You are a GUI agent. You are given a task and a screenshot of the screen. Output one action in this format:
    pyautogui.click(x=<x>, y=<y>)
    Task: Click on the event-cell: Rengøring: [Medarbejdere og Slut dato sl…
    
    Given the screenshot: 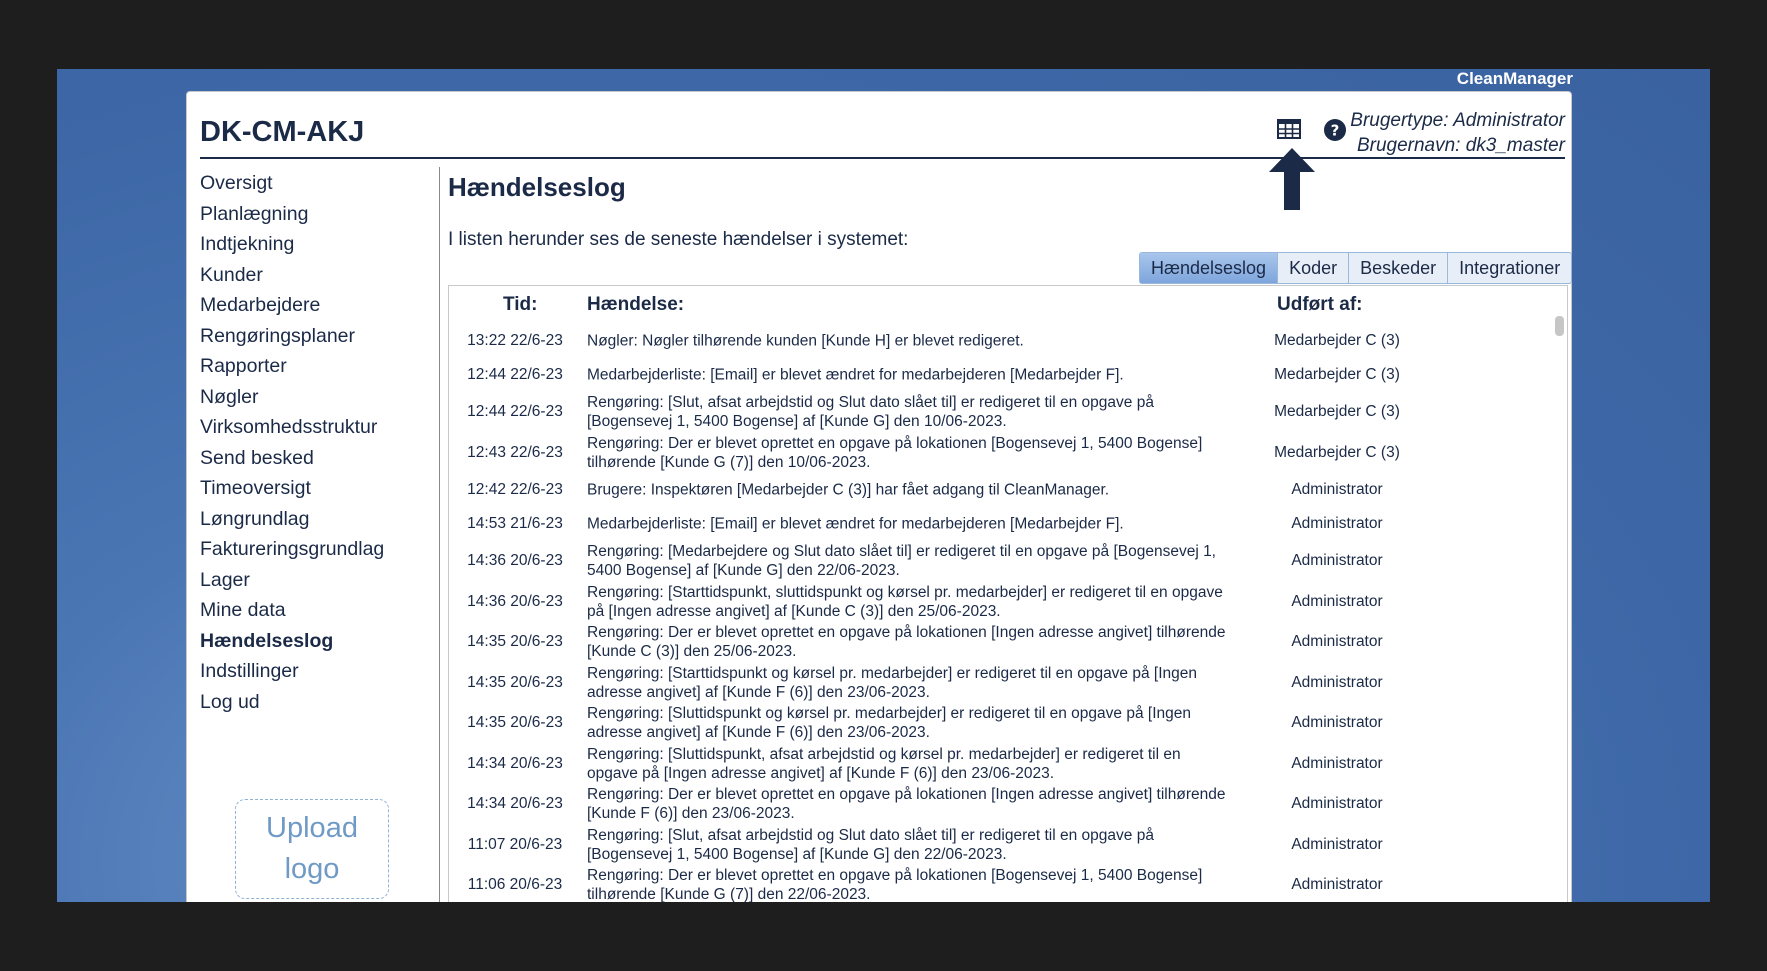 What is the action you would take?
    pyautogui.click(x=901, y=561)
    